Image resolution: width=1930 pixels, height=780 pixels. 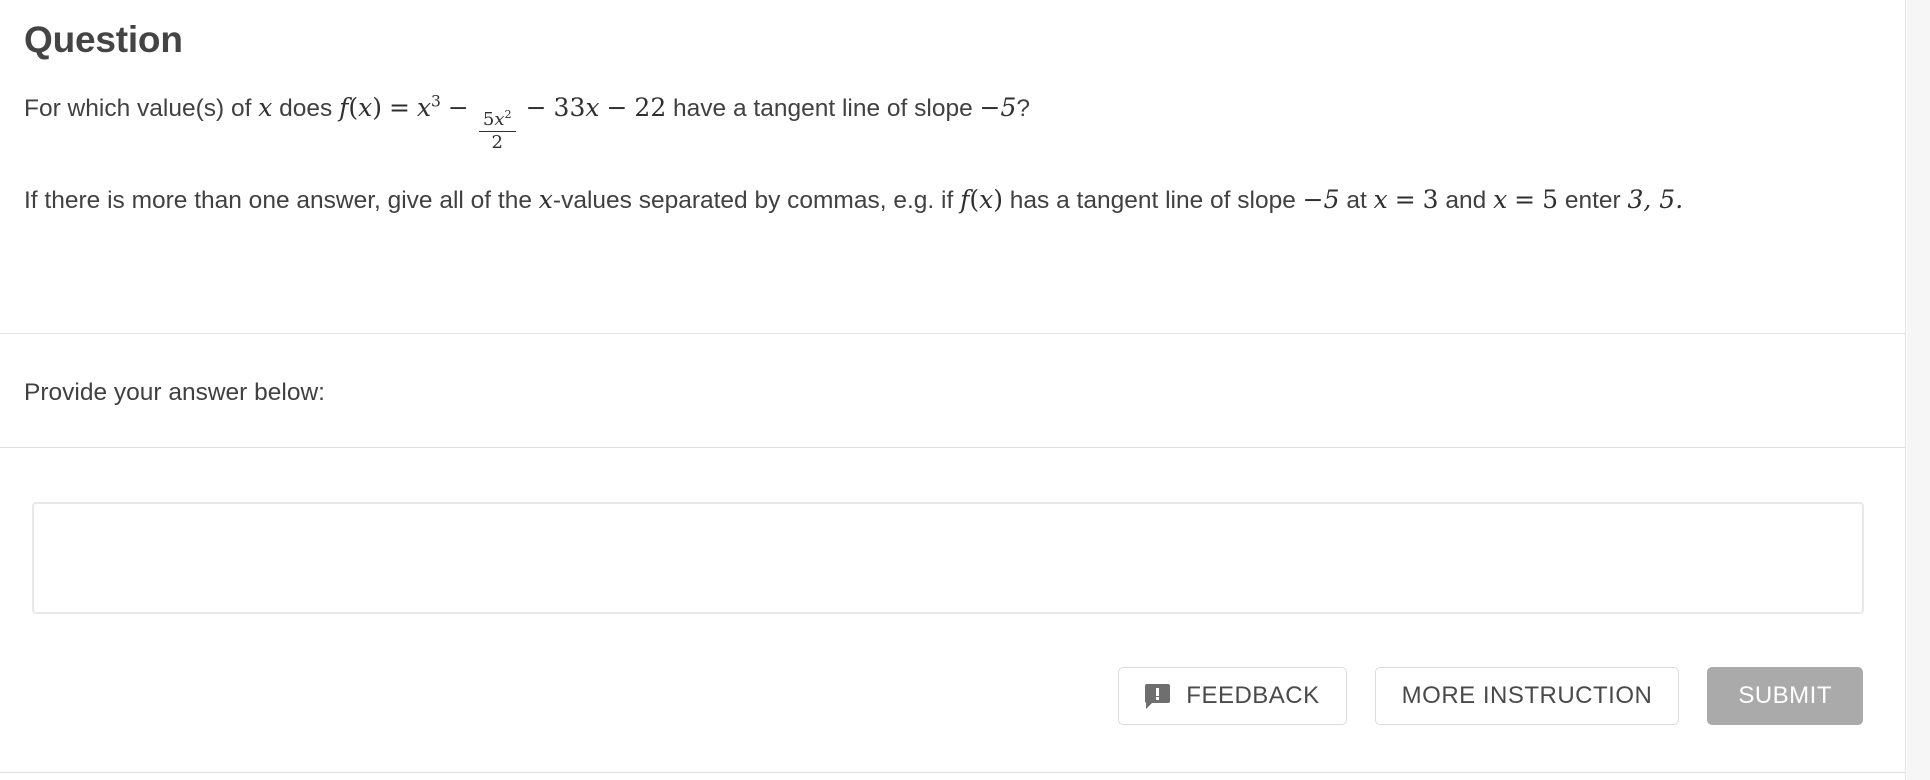 I want to click on feedback-exclamation-dot, so click(x=1158, y=698).